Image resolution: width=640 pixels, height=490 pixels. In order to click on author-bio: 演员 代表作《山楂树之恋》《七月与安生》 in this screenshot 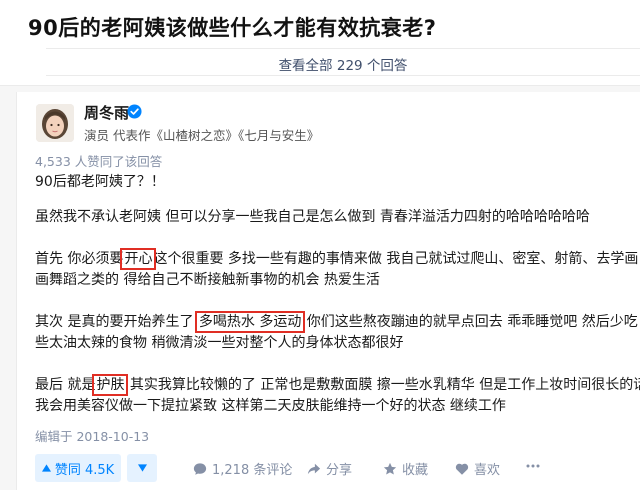, I will do `click(202, 135)`.